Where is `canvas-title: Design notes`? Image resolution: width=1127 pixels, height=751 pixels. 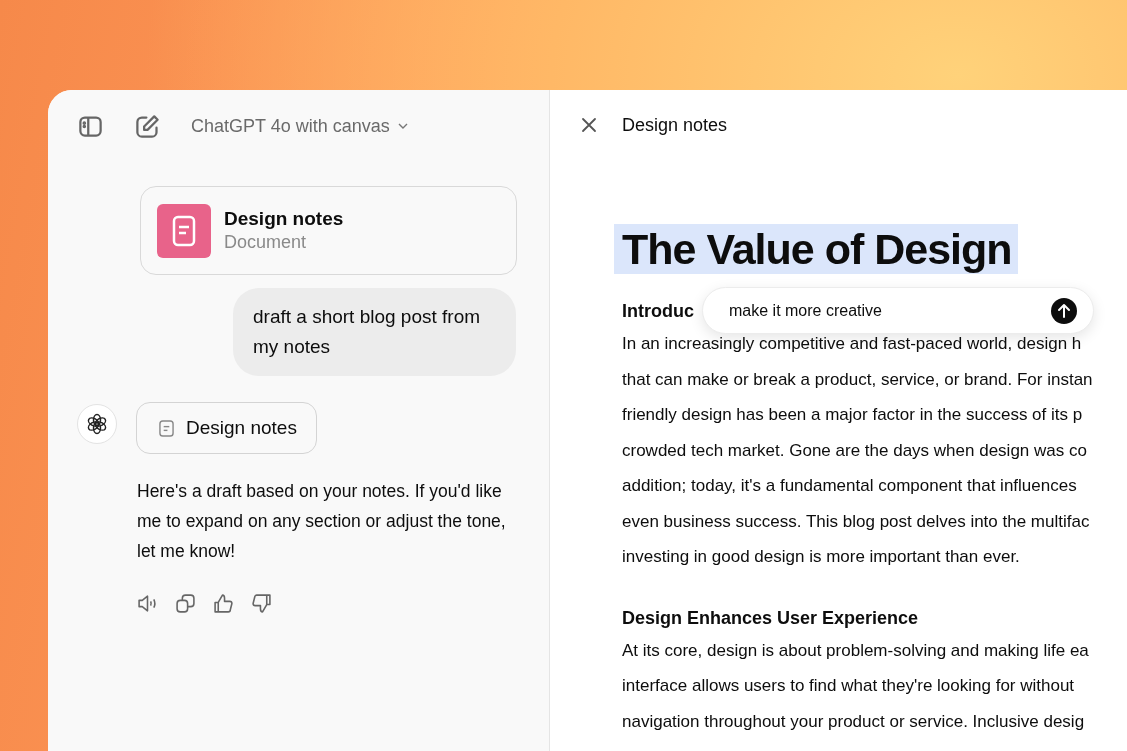
canvas-title: Design notes is located at coordinates (675, 125).